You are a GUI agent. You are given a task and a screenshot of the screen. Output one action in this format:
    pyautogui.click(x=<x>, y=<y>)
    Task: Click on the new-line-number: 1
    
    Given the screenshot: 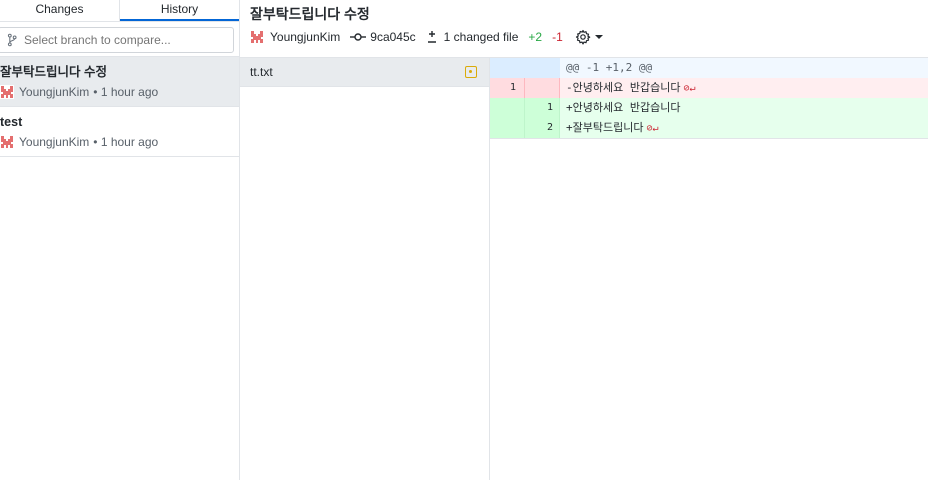 What is the action you would take?
    pyautogui.click(x=542, y=108)
    